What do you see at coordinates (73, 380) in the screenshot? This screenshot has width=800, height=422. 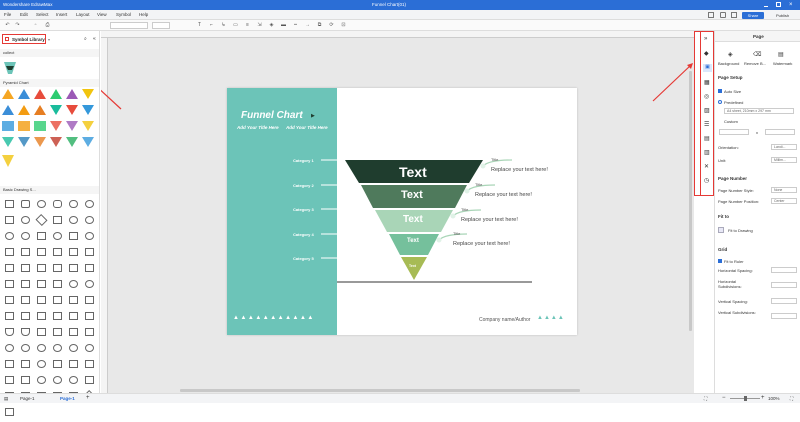 I see `shape-moon` at bounding box center [73, 380].